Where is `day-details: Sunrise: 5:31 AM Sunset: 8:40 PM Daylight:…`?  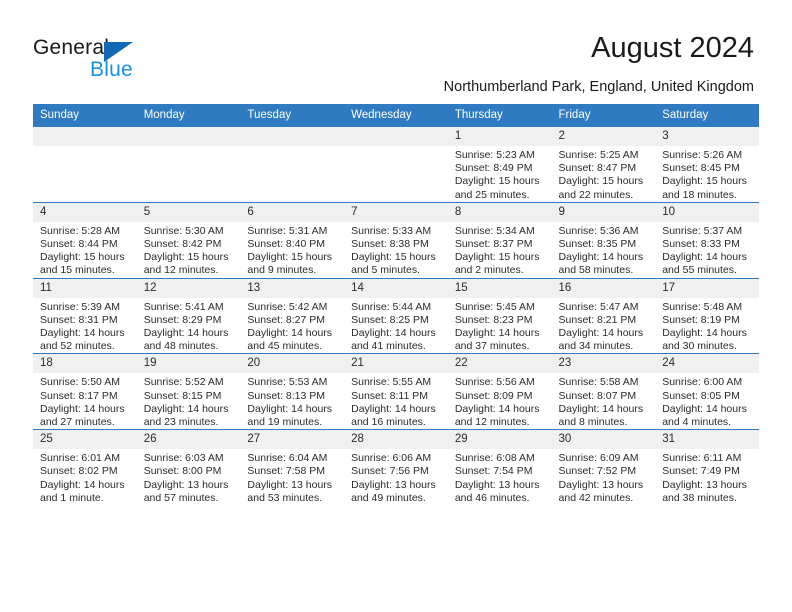 day-details: Sunrise: 5:31 AM Sunset: 8:40 PM Daylight:… is located at coordinates (292, 250).